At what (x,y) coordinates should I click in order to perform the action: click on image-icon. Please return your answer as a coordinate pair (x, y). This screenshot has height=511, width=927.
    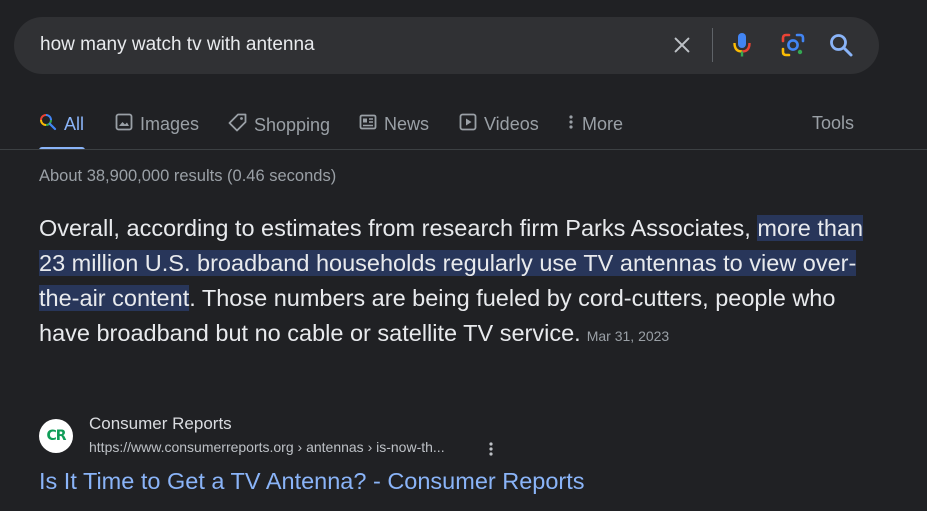
    Looking at the image, I should click on (124, 124).